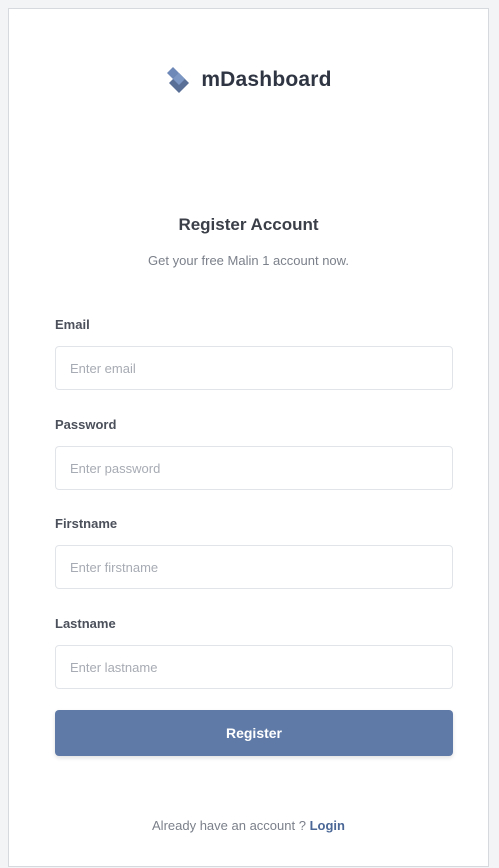 The image size is (499, 868). Describe the element at coordinates (229, 825) in the screenshot. I see `login-prompt-text: Already have an account ?` at that location.